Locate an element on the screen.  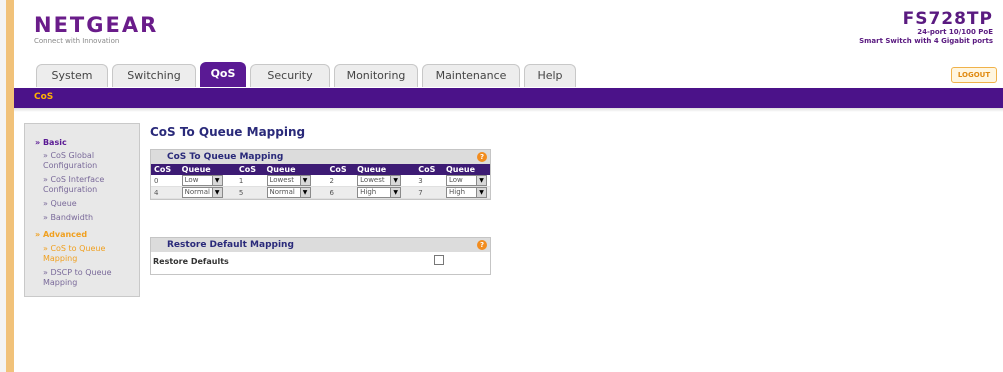
sidebar-header-advanced: » Advanced is located at coordinates (61, 235).